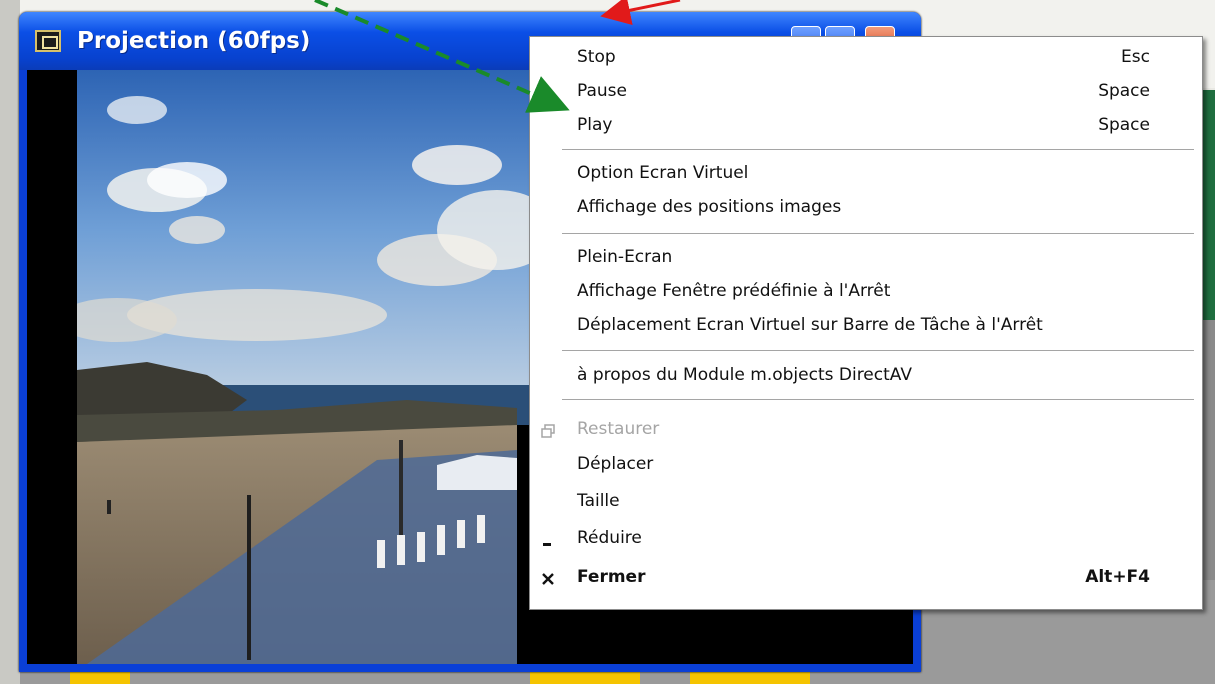 This screenshot has width=1215, height=684. Describe the element at coordinates (640, 13) in the screenshot. I see `red-arrow` at that location.